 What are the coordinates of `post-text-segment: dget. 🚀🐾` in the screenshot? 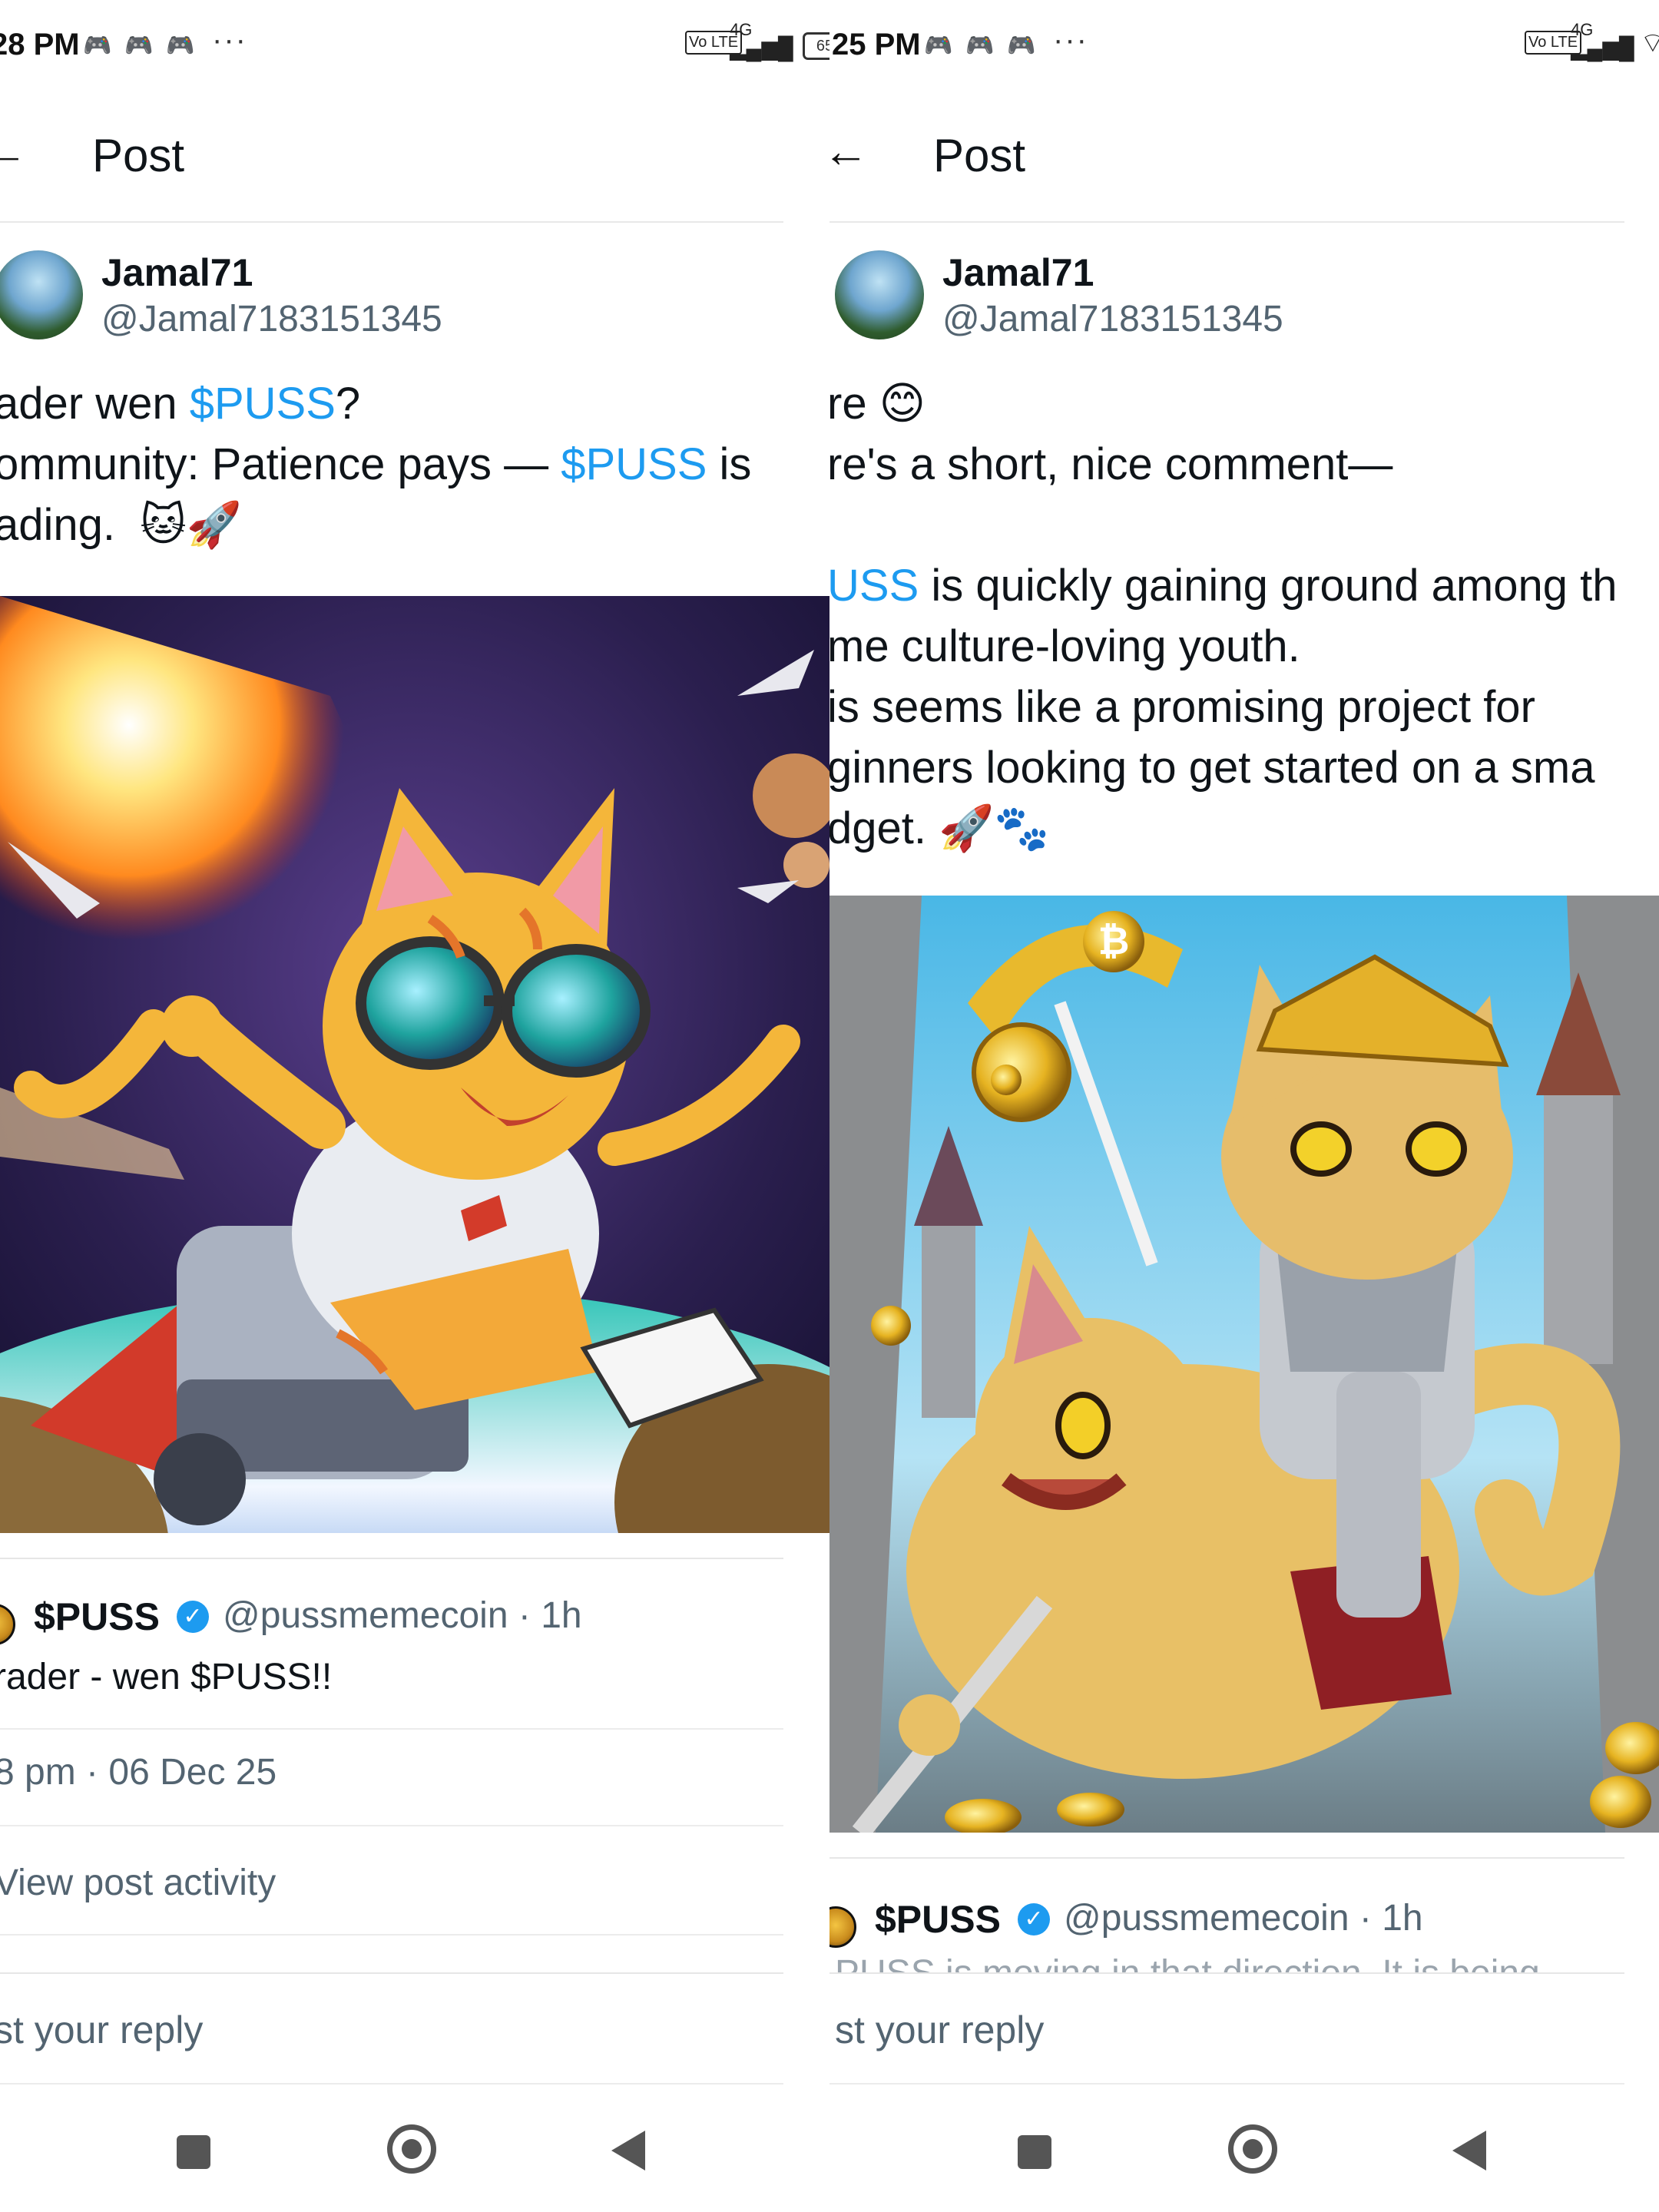 It's located at (940, 828).